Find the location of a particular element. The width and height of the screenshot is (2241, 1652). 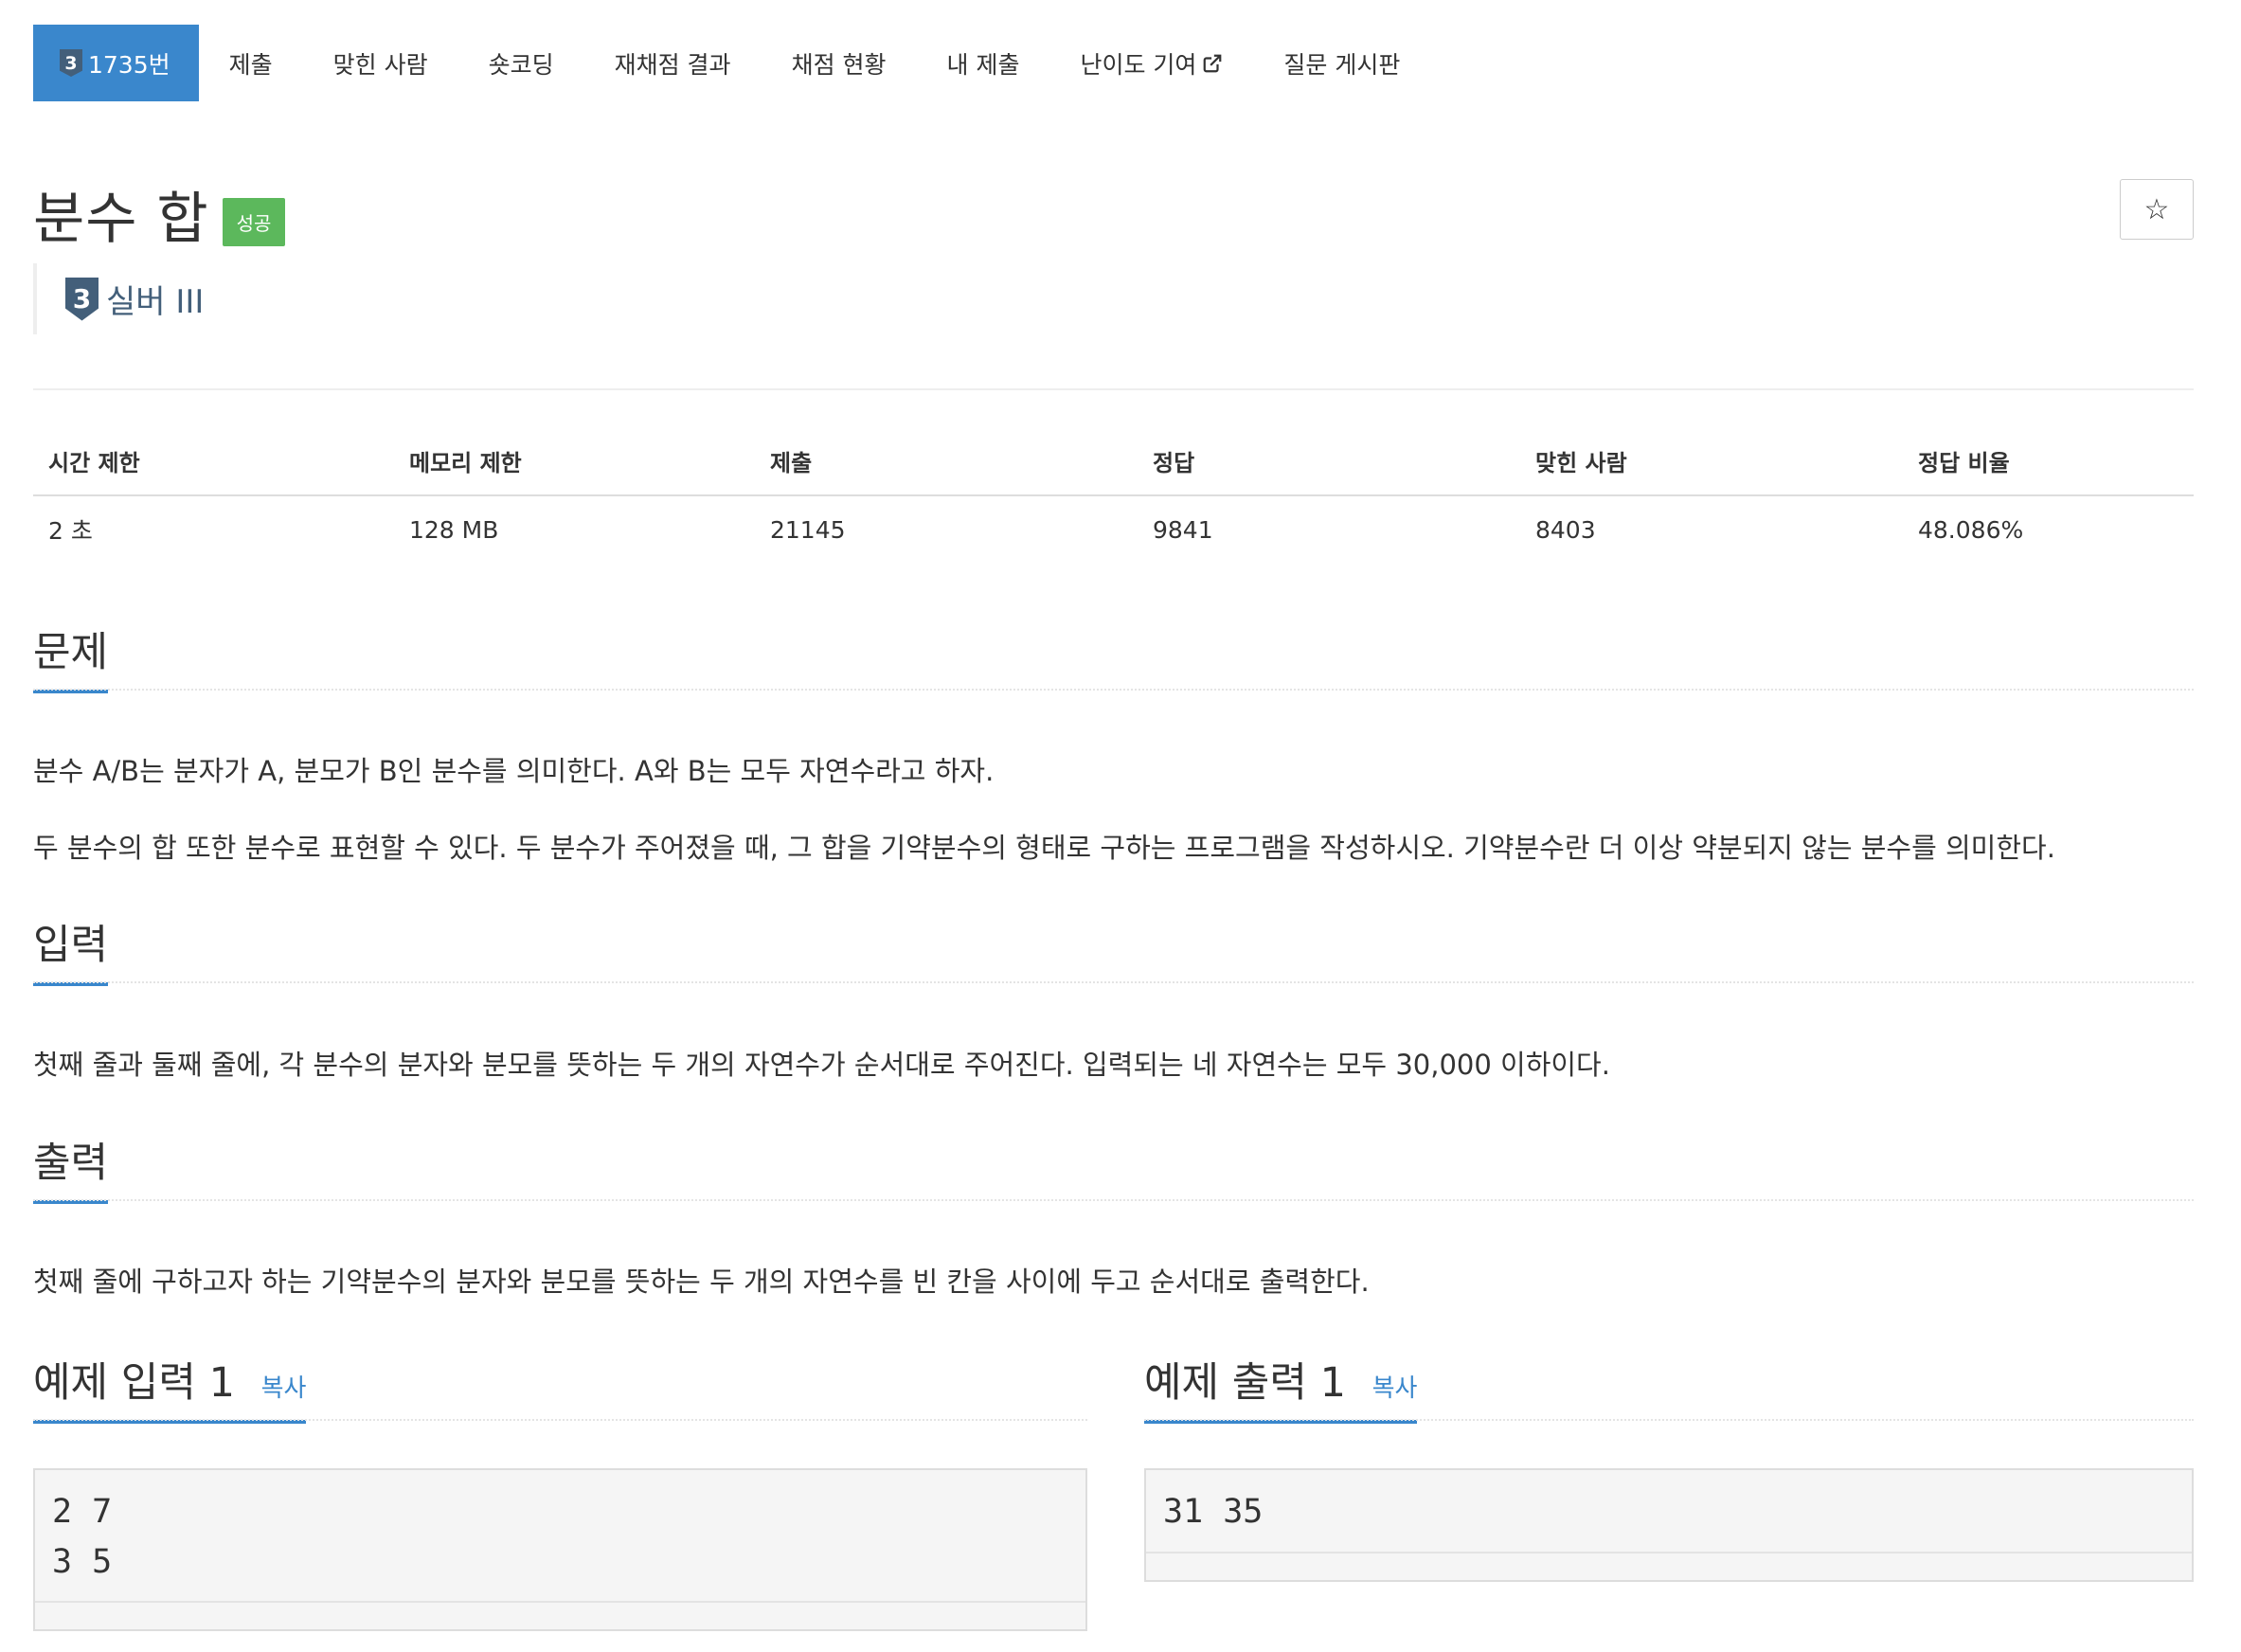

tab-qna-board-label: 질문 게시판 is located at coordinates (1342, 64).